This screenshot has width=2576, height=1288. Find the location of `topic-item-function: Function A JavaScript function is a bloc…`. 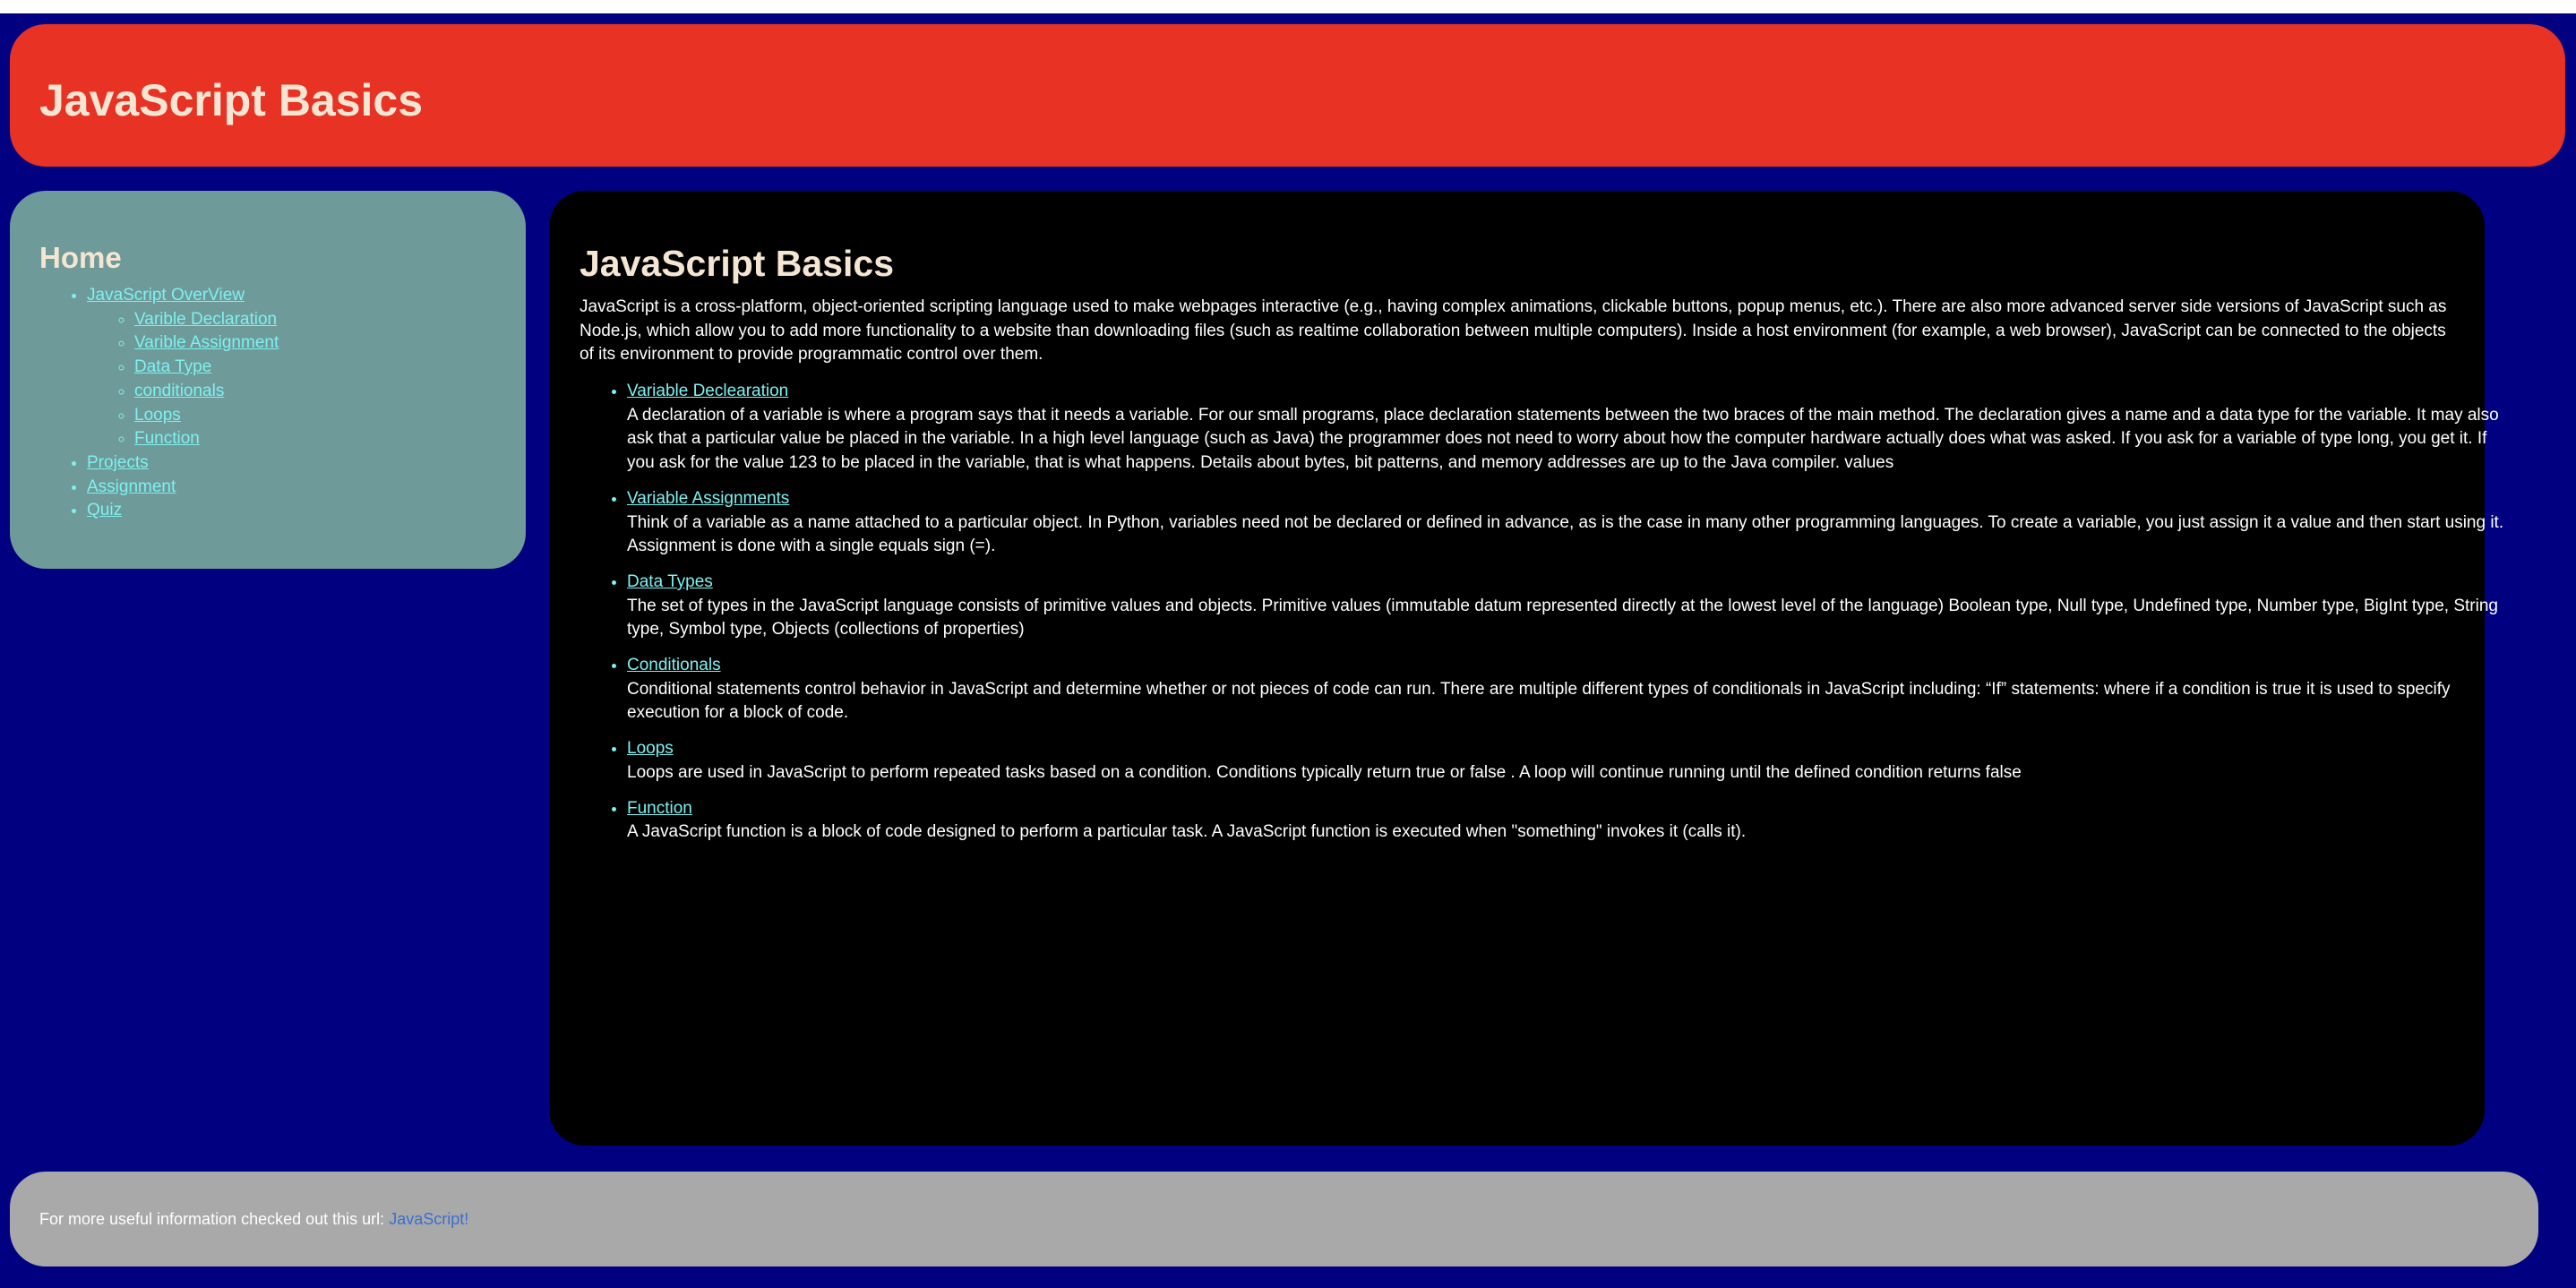

topic-item-function: Function A JavaScript function is a bloc… is located at coordinates (1567, 821).